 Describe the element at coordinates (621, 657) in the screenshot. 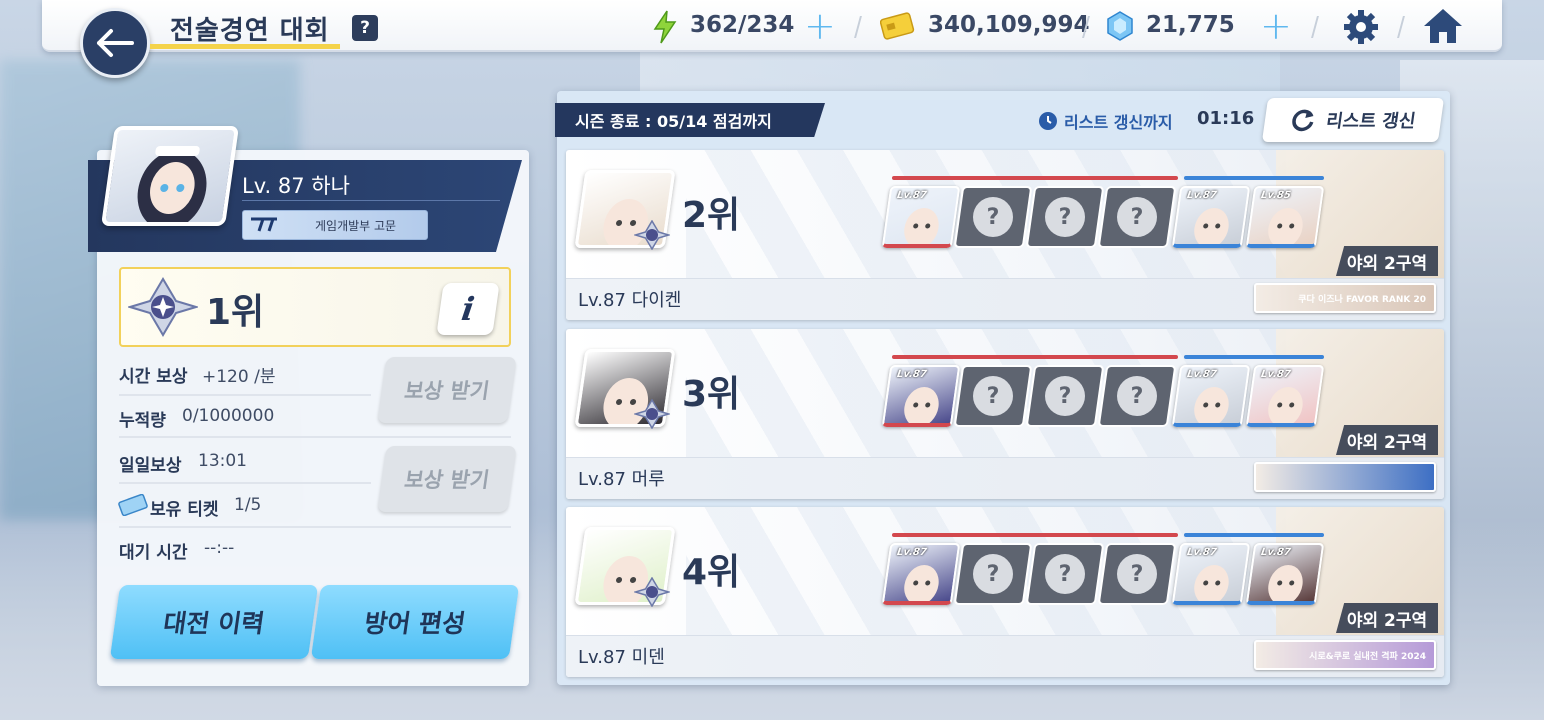

I see `opponent-name: Lv.87 미덴` at that location.